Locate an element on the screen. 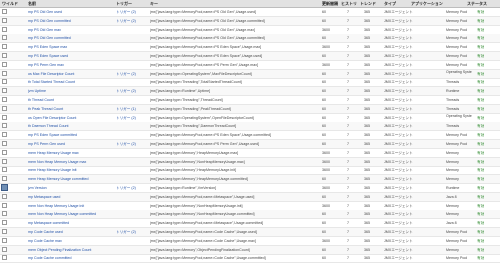 The width and height of the screenshot is (500, 266). header-key: キー is located at coordinates (154, 4).